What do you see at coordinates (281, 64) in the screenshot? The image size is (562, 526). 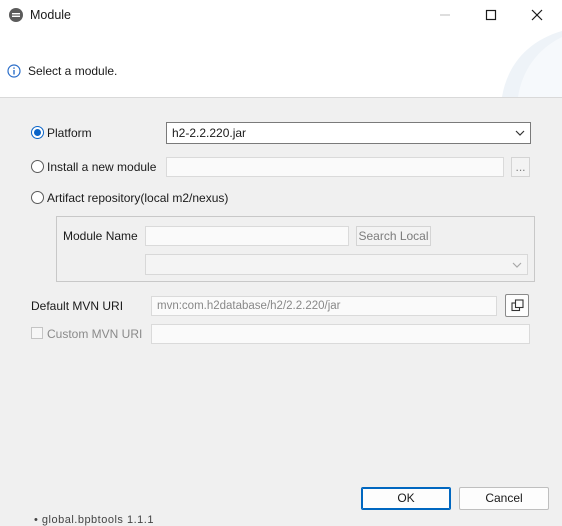 I see `message-banner: Select a module.` at bounding box center [281, 64].